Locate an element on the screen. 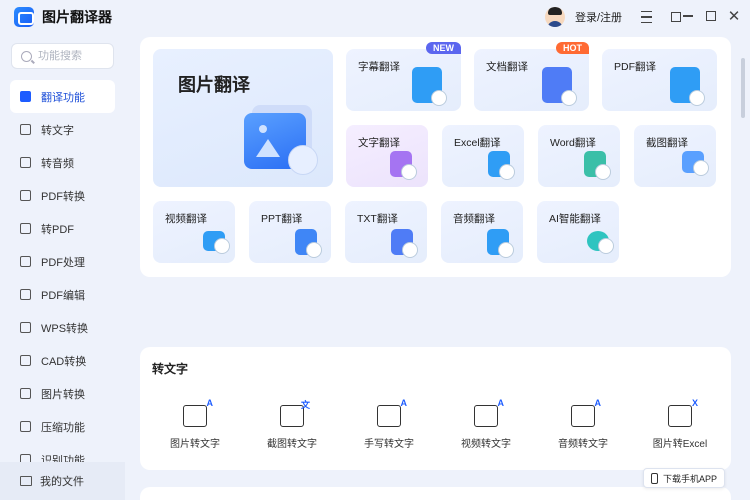  tool-label: 图片转文字 is located at coordinates (195, 444).